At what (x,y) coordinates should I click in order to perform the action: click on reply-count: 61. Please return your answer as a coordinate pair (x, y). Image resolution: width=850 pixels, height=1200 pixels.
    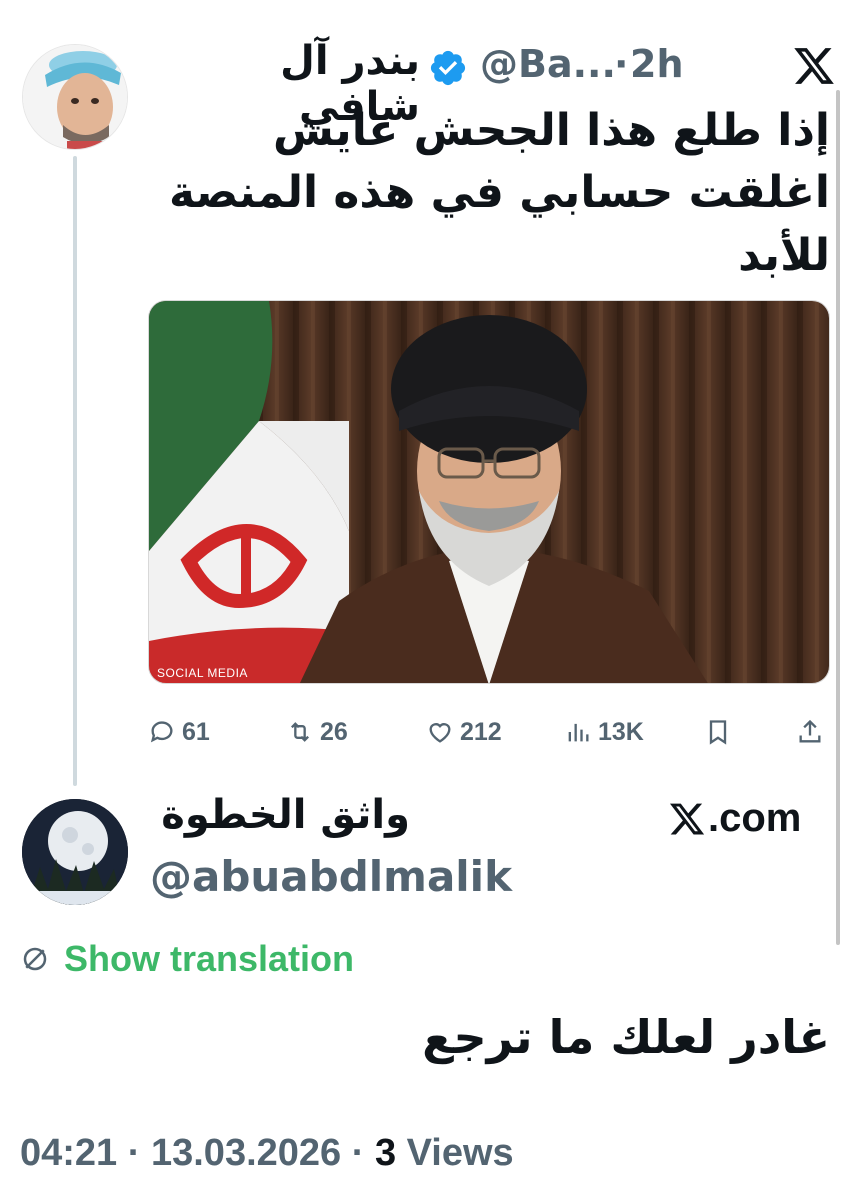
    Looking at the image, I should click on (196, 731).